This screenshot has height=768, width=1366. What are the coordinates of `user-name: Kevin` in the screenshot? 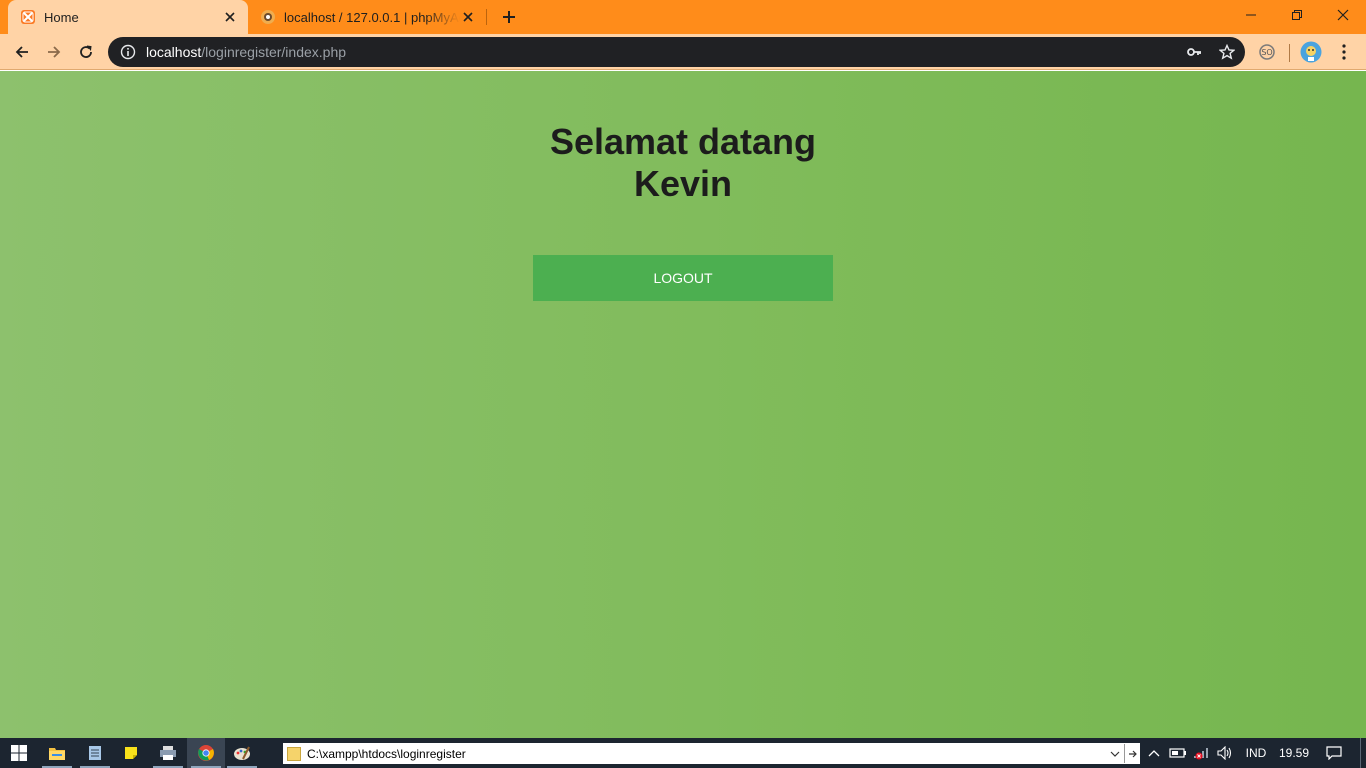 It's located at (683, 183).